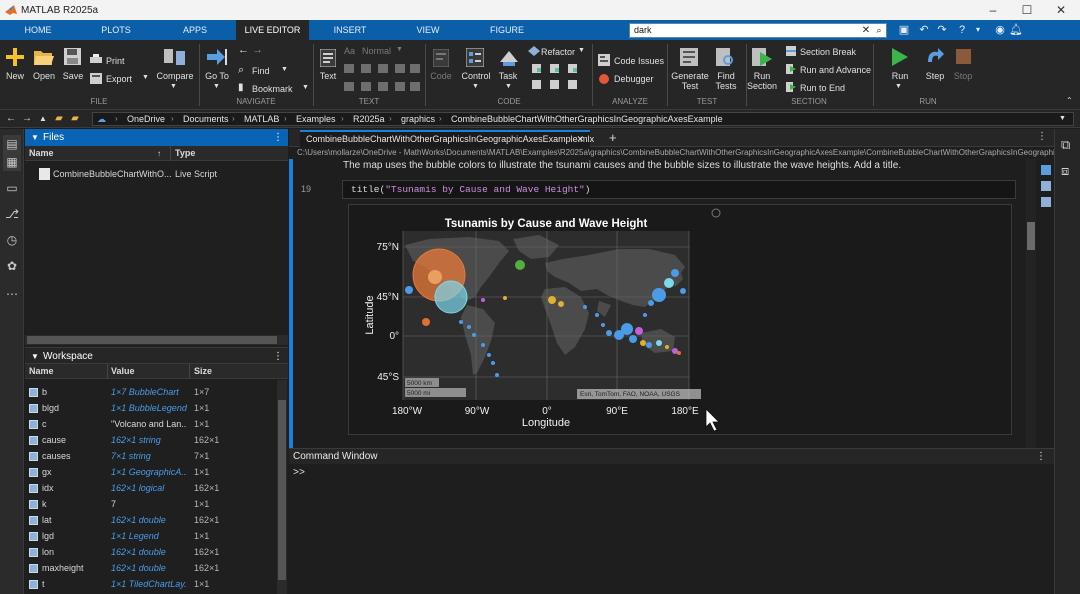  I want to click on undo-icon: ↶, so click(924, 30).